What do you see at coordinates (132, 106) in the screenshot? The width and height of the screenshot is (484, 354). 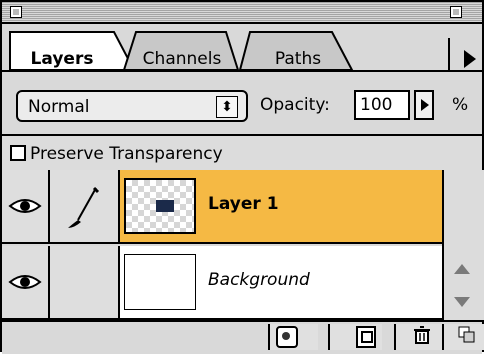 I see `blend-mode-select: Normal ⬍` at bounding box center [132, 106].